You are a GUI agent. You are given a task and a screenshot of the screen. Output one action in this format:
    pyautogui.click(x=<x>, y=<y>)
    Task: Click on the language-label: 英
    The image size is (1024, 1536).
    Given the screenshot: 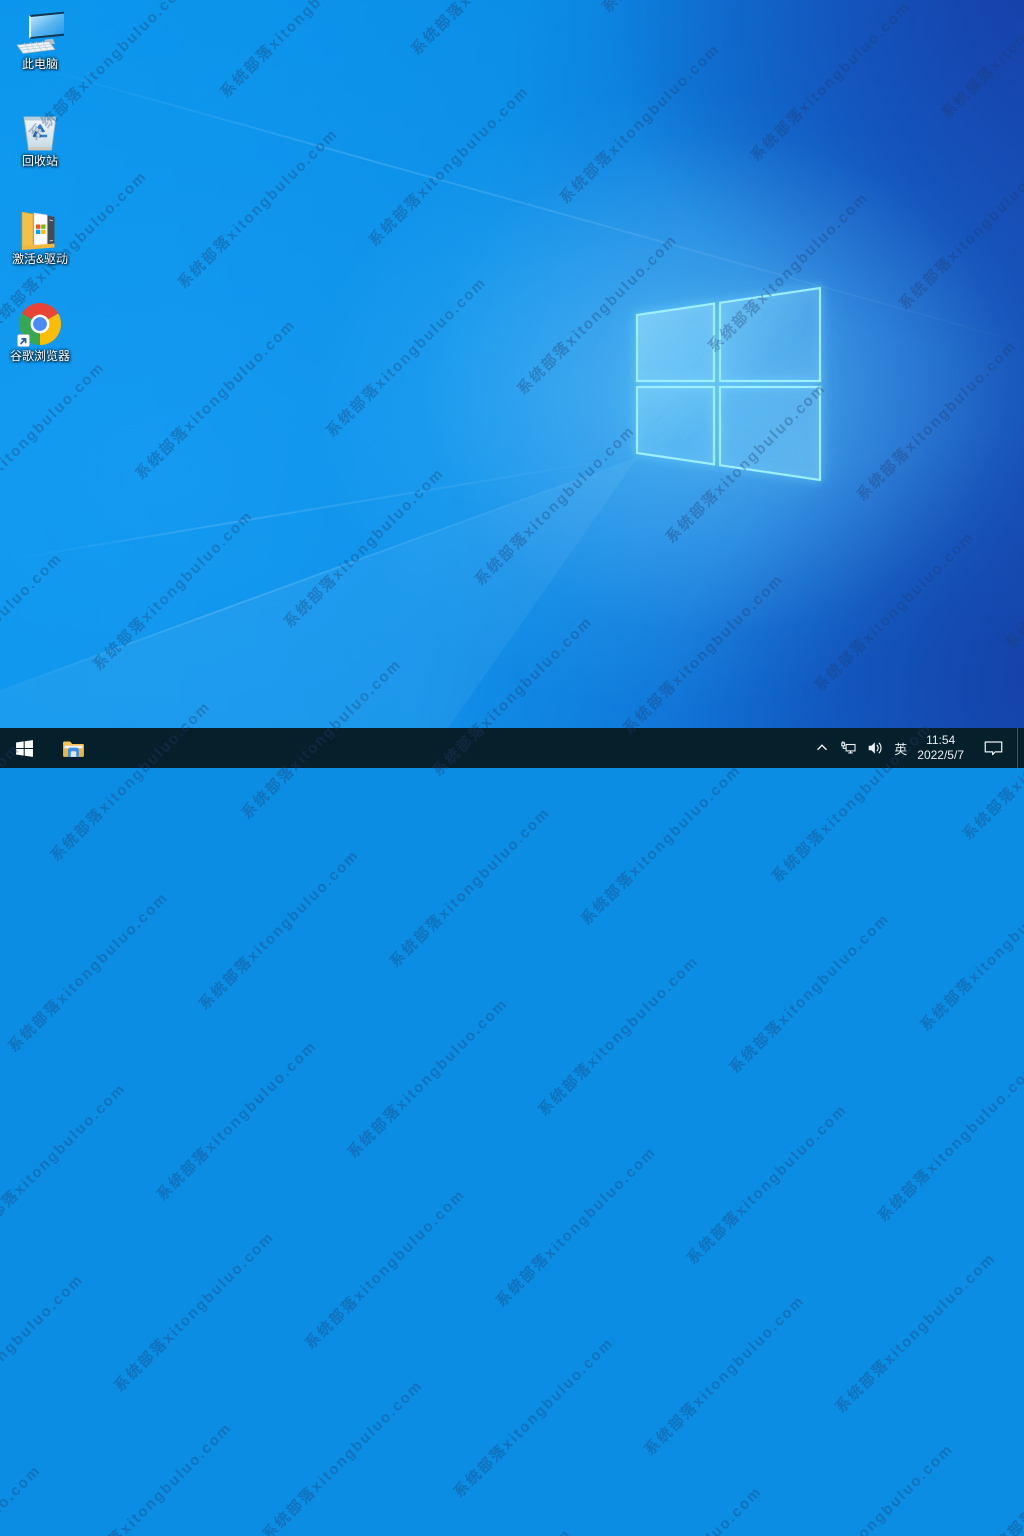 What is the action you would take?
    pyautogui.click(x=901, y=749)
    